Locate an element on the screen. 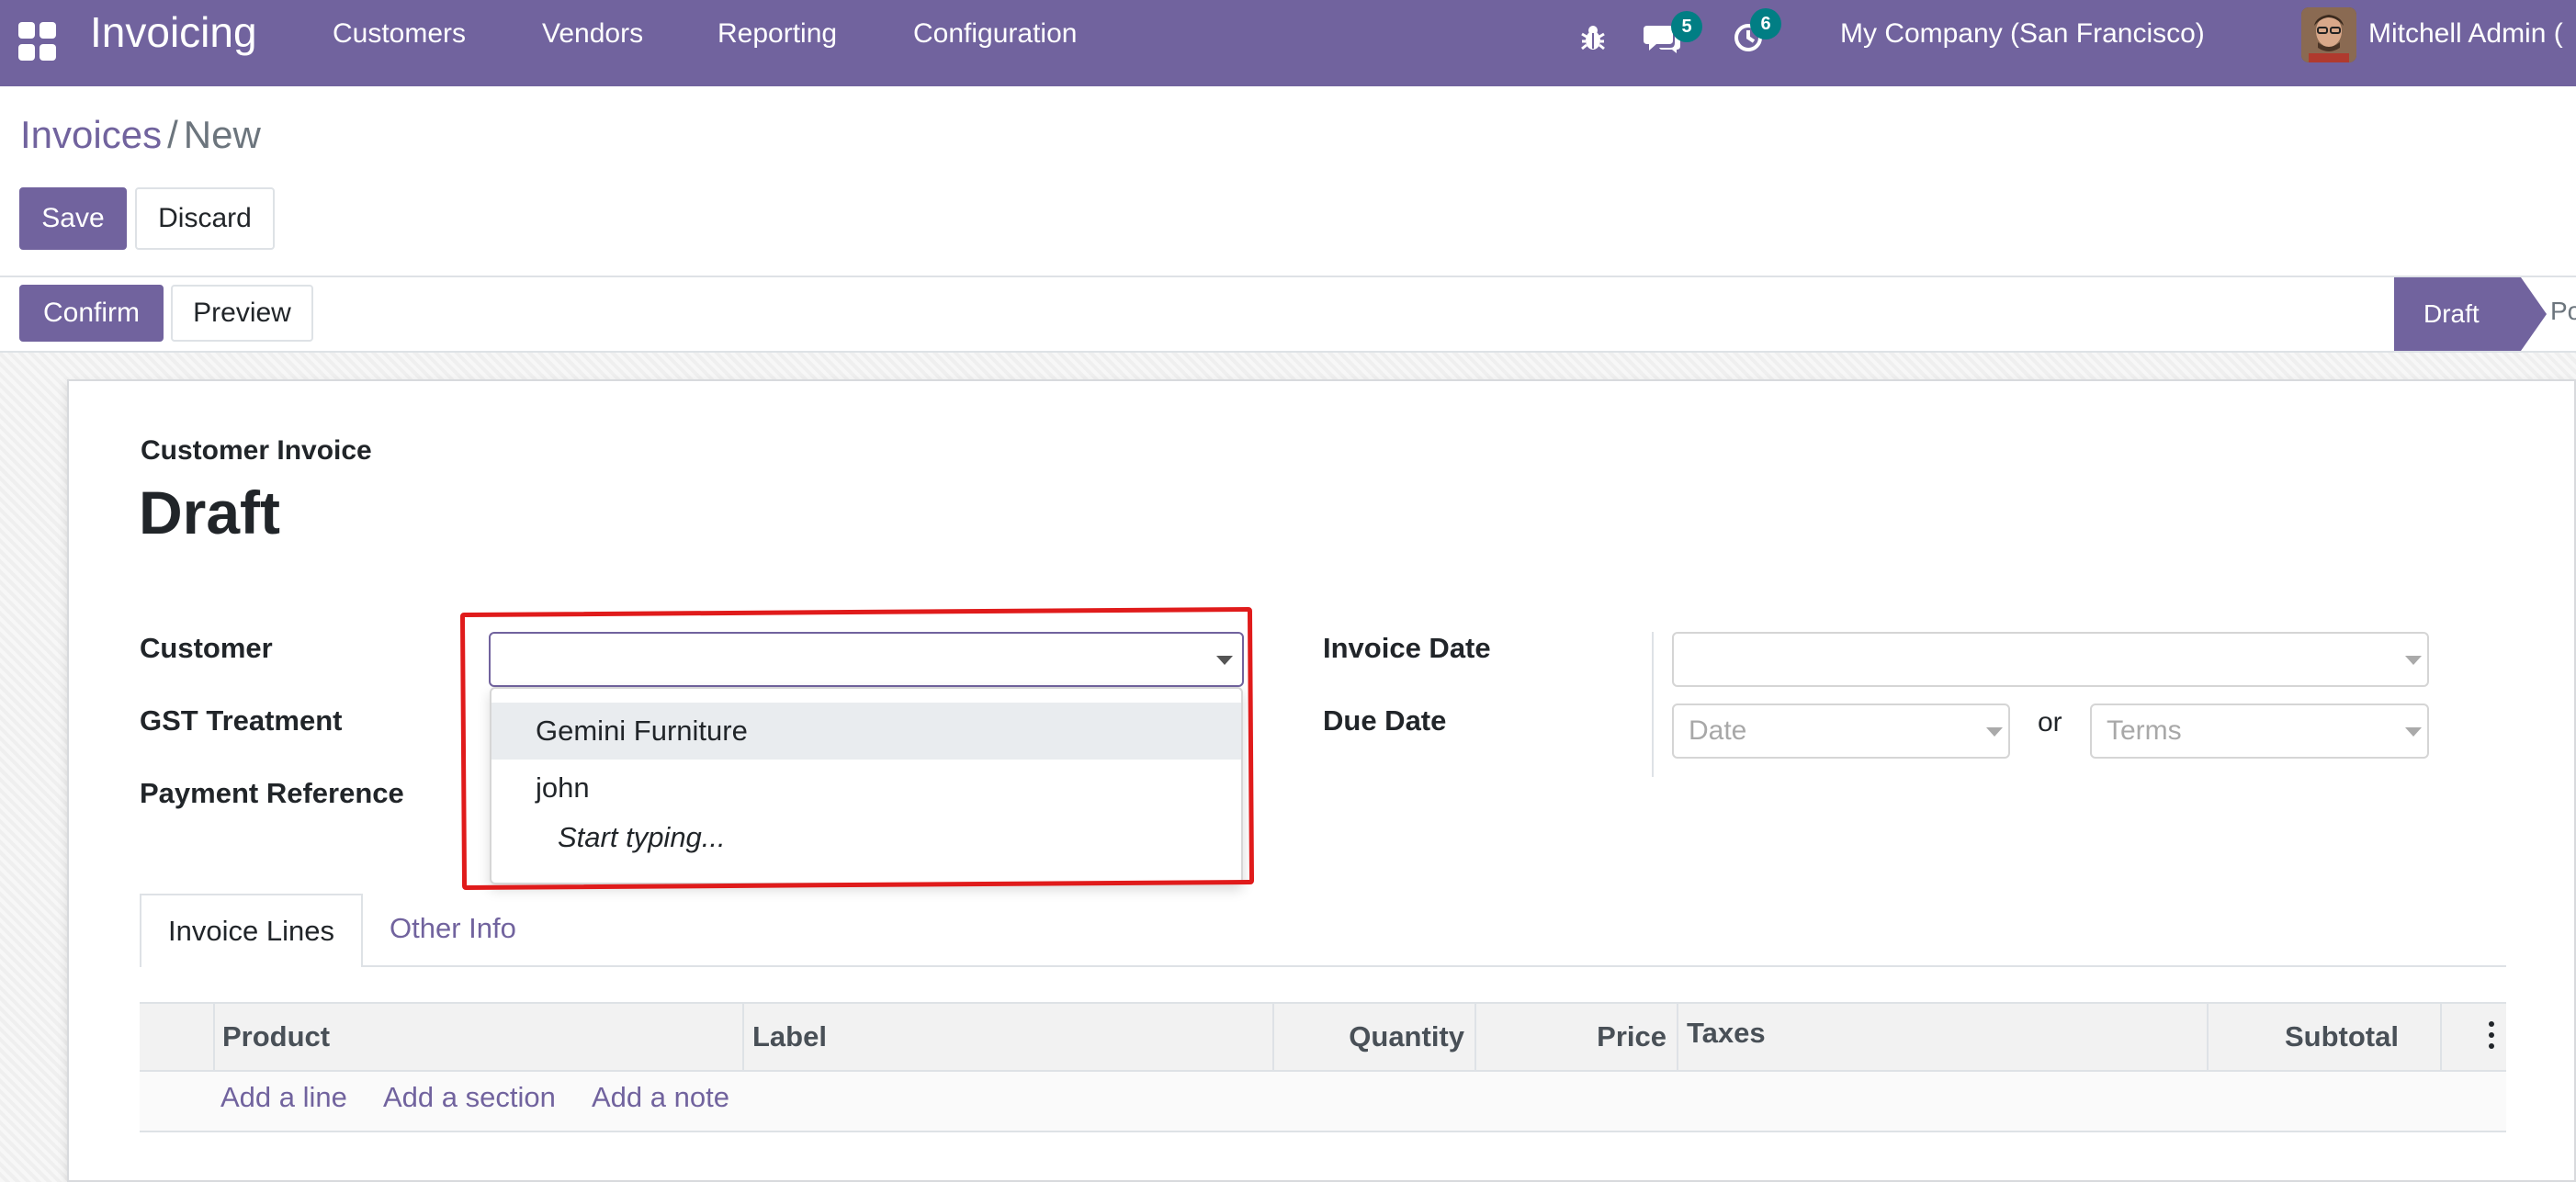 The width and height of the screenshot is (2576, 1182). activities-badge: 6 is located at coordinates (1765, 23).